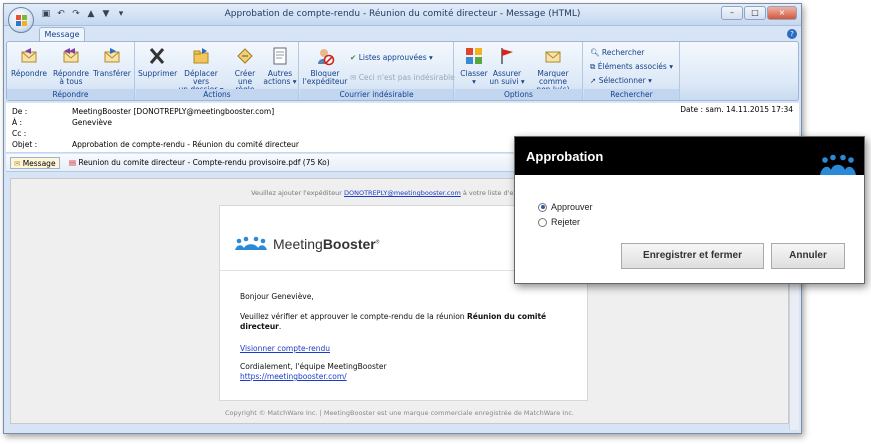 This screenshot has height=444, width=871. What do you see at coordinates (245, 56) in the screenshot?
I see `rule-icon` at bounding box center [245, 56].